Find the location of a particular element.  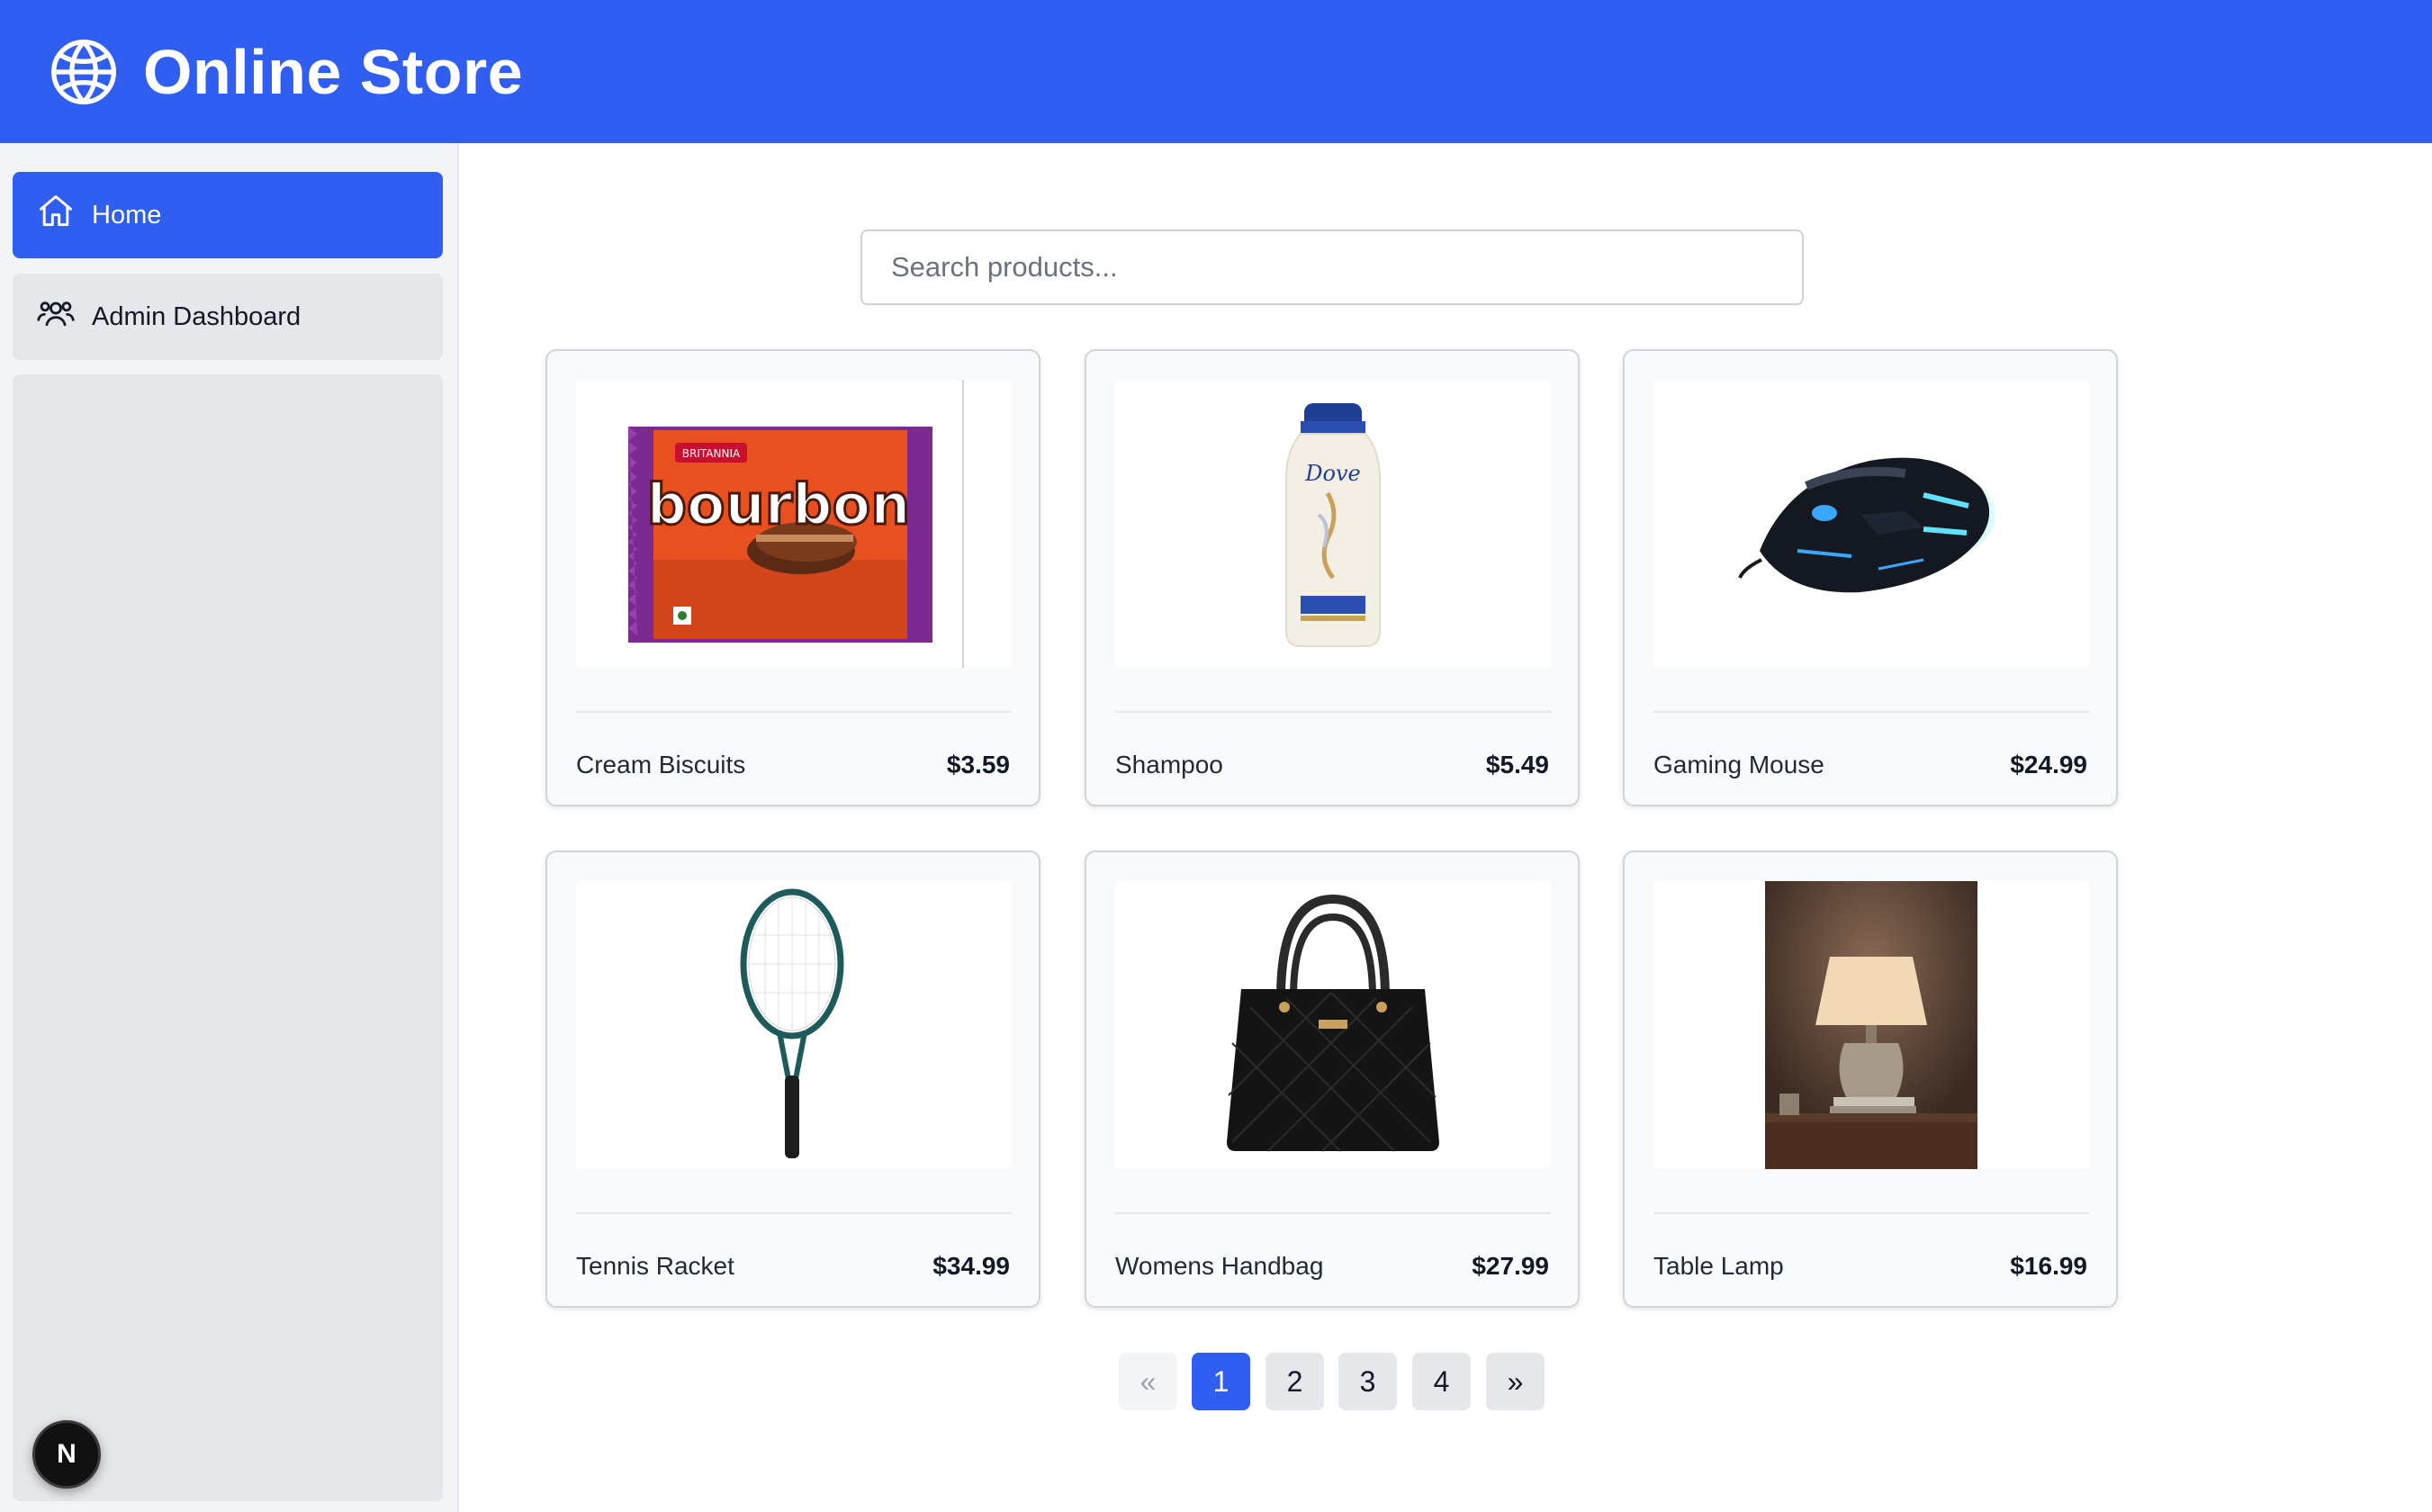

pagination-page-2: 2 is located at coordinates (1295, 1381).